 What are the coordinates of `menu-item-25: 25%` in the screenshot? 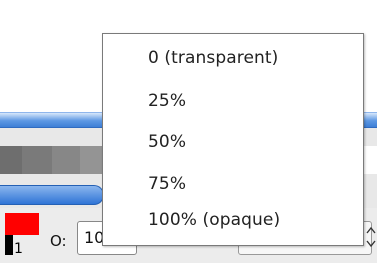 It's located at (167, 101).